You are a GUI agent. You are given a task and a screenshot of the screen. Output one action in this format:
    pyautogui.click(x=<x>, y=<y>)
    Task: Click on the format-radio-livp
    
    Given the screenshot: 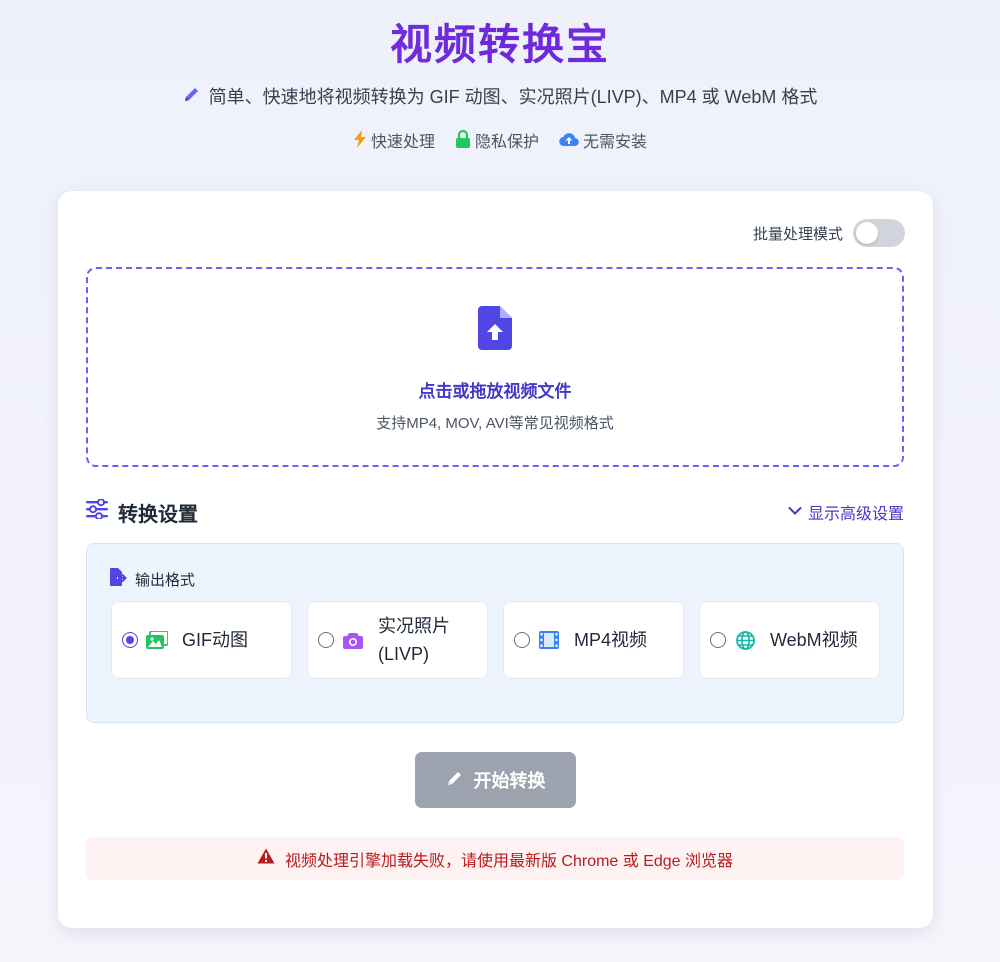 What is the action you would take?
    pyautogui.click(x=326, y=640)
    